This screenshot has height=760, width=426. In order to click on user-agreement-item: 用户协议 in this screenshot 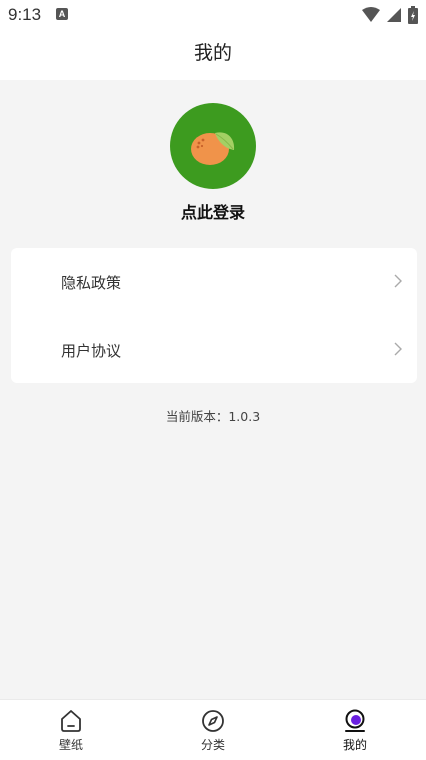, I will do `click(214, 349)`.